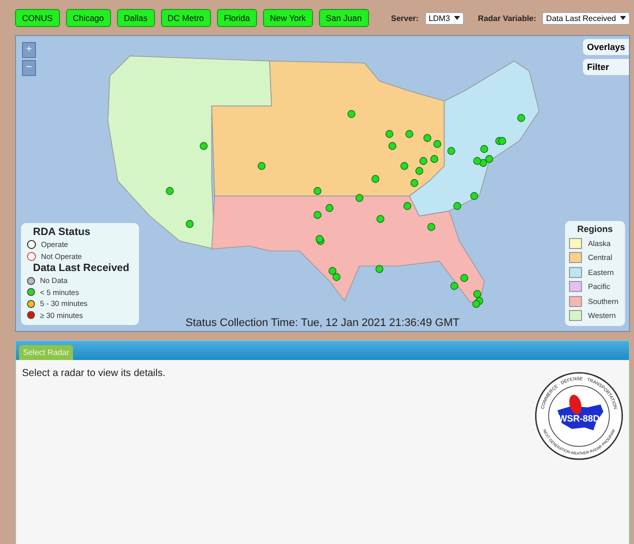  I want to click on region-button: Chicago, so click(88, 18).